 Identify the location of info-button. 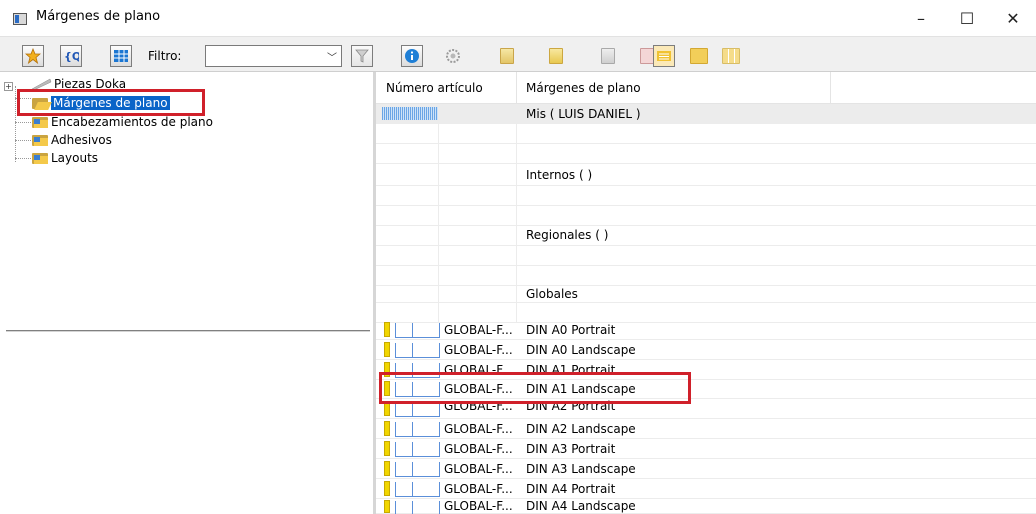
(412, 56).